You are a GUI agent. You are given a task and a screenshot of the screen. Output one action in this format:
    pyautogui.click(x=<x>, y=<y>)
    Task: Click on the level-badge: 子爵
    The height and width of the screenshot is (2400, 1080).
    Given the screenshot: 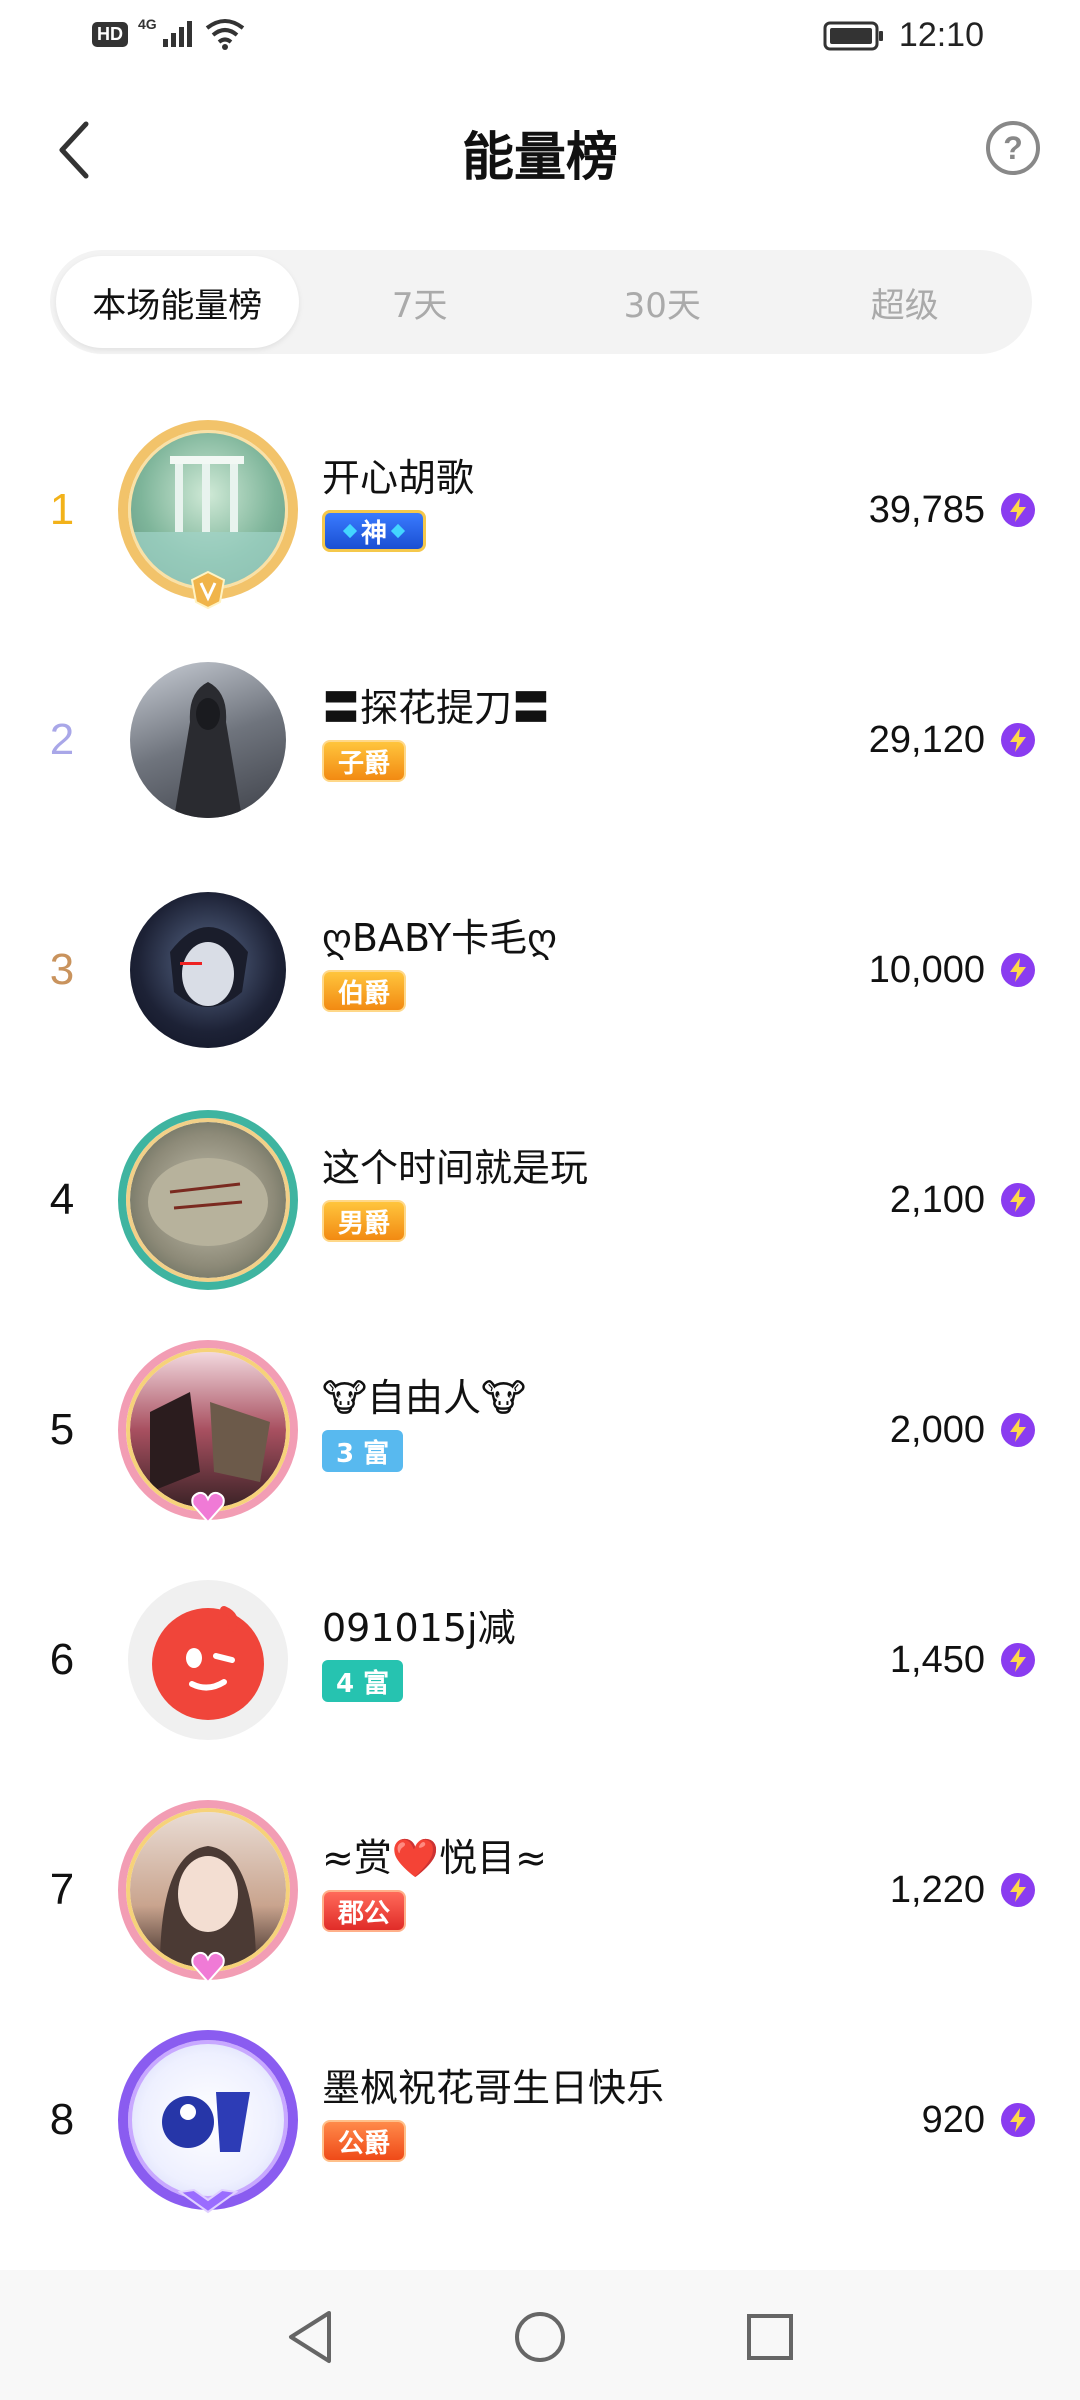 What is the action you would take?
    pyautogui.click(x=364, y=761)
    